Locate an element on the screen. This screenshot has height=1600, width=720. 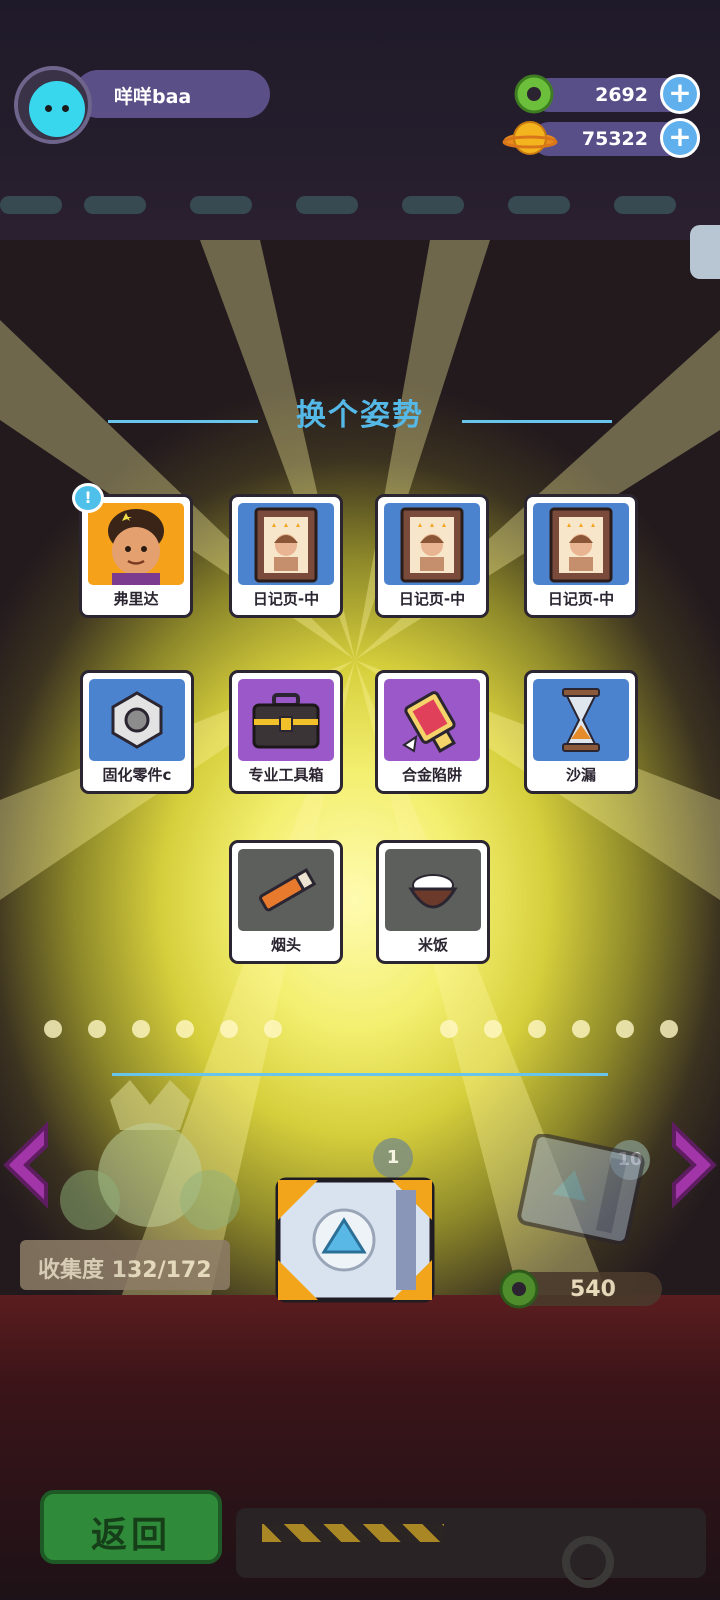
reward-item-card: 固化零件c is located at coordinates (137, 732).